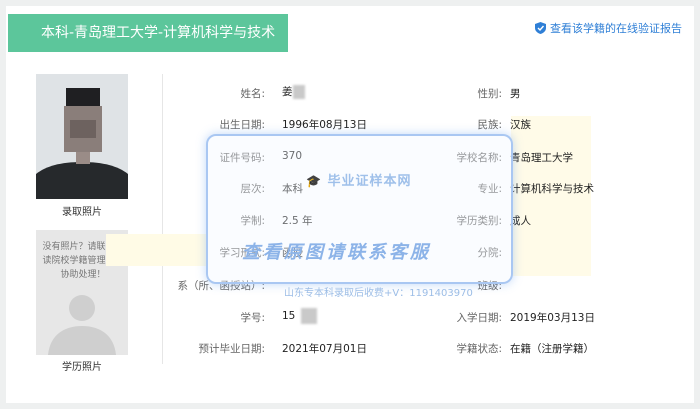  What do you see at coordinates (162, 219) in the screenshot?
I see `divider` at bounding box center [162, 219].